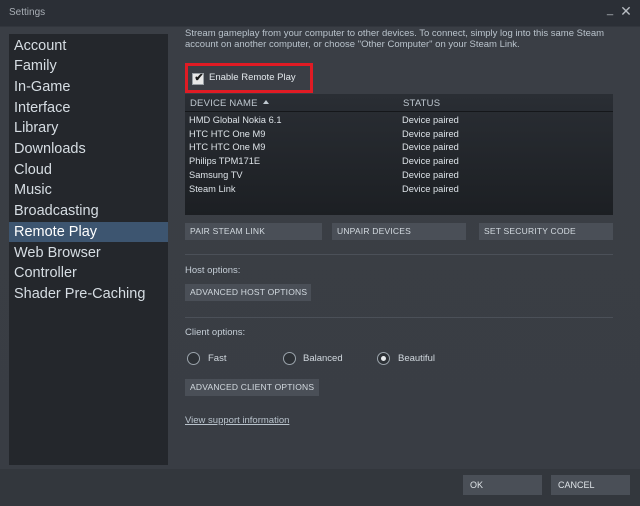  What do you see at coordinates (320, 13) in the screenshot?
I see `title-bar: Settings _ ✕` at bounding box center [320, 13].